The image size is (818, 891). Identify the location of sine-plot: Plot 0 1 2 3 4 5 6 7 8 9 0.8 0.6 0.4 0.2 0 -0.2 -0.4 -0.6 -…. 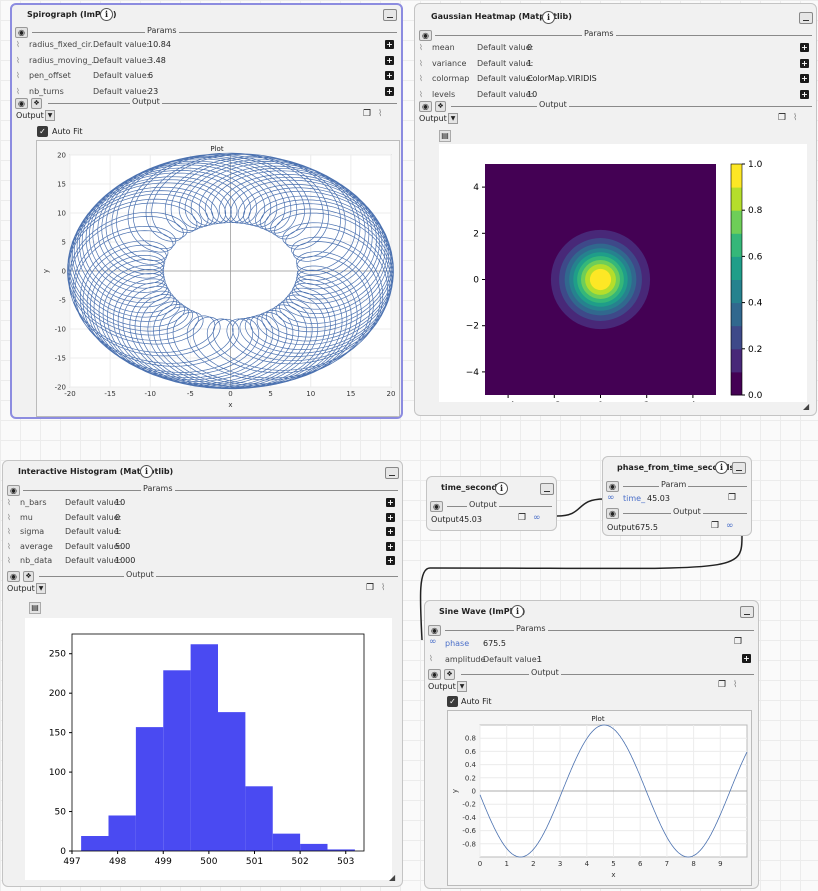
(598, 798).